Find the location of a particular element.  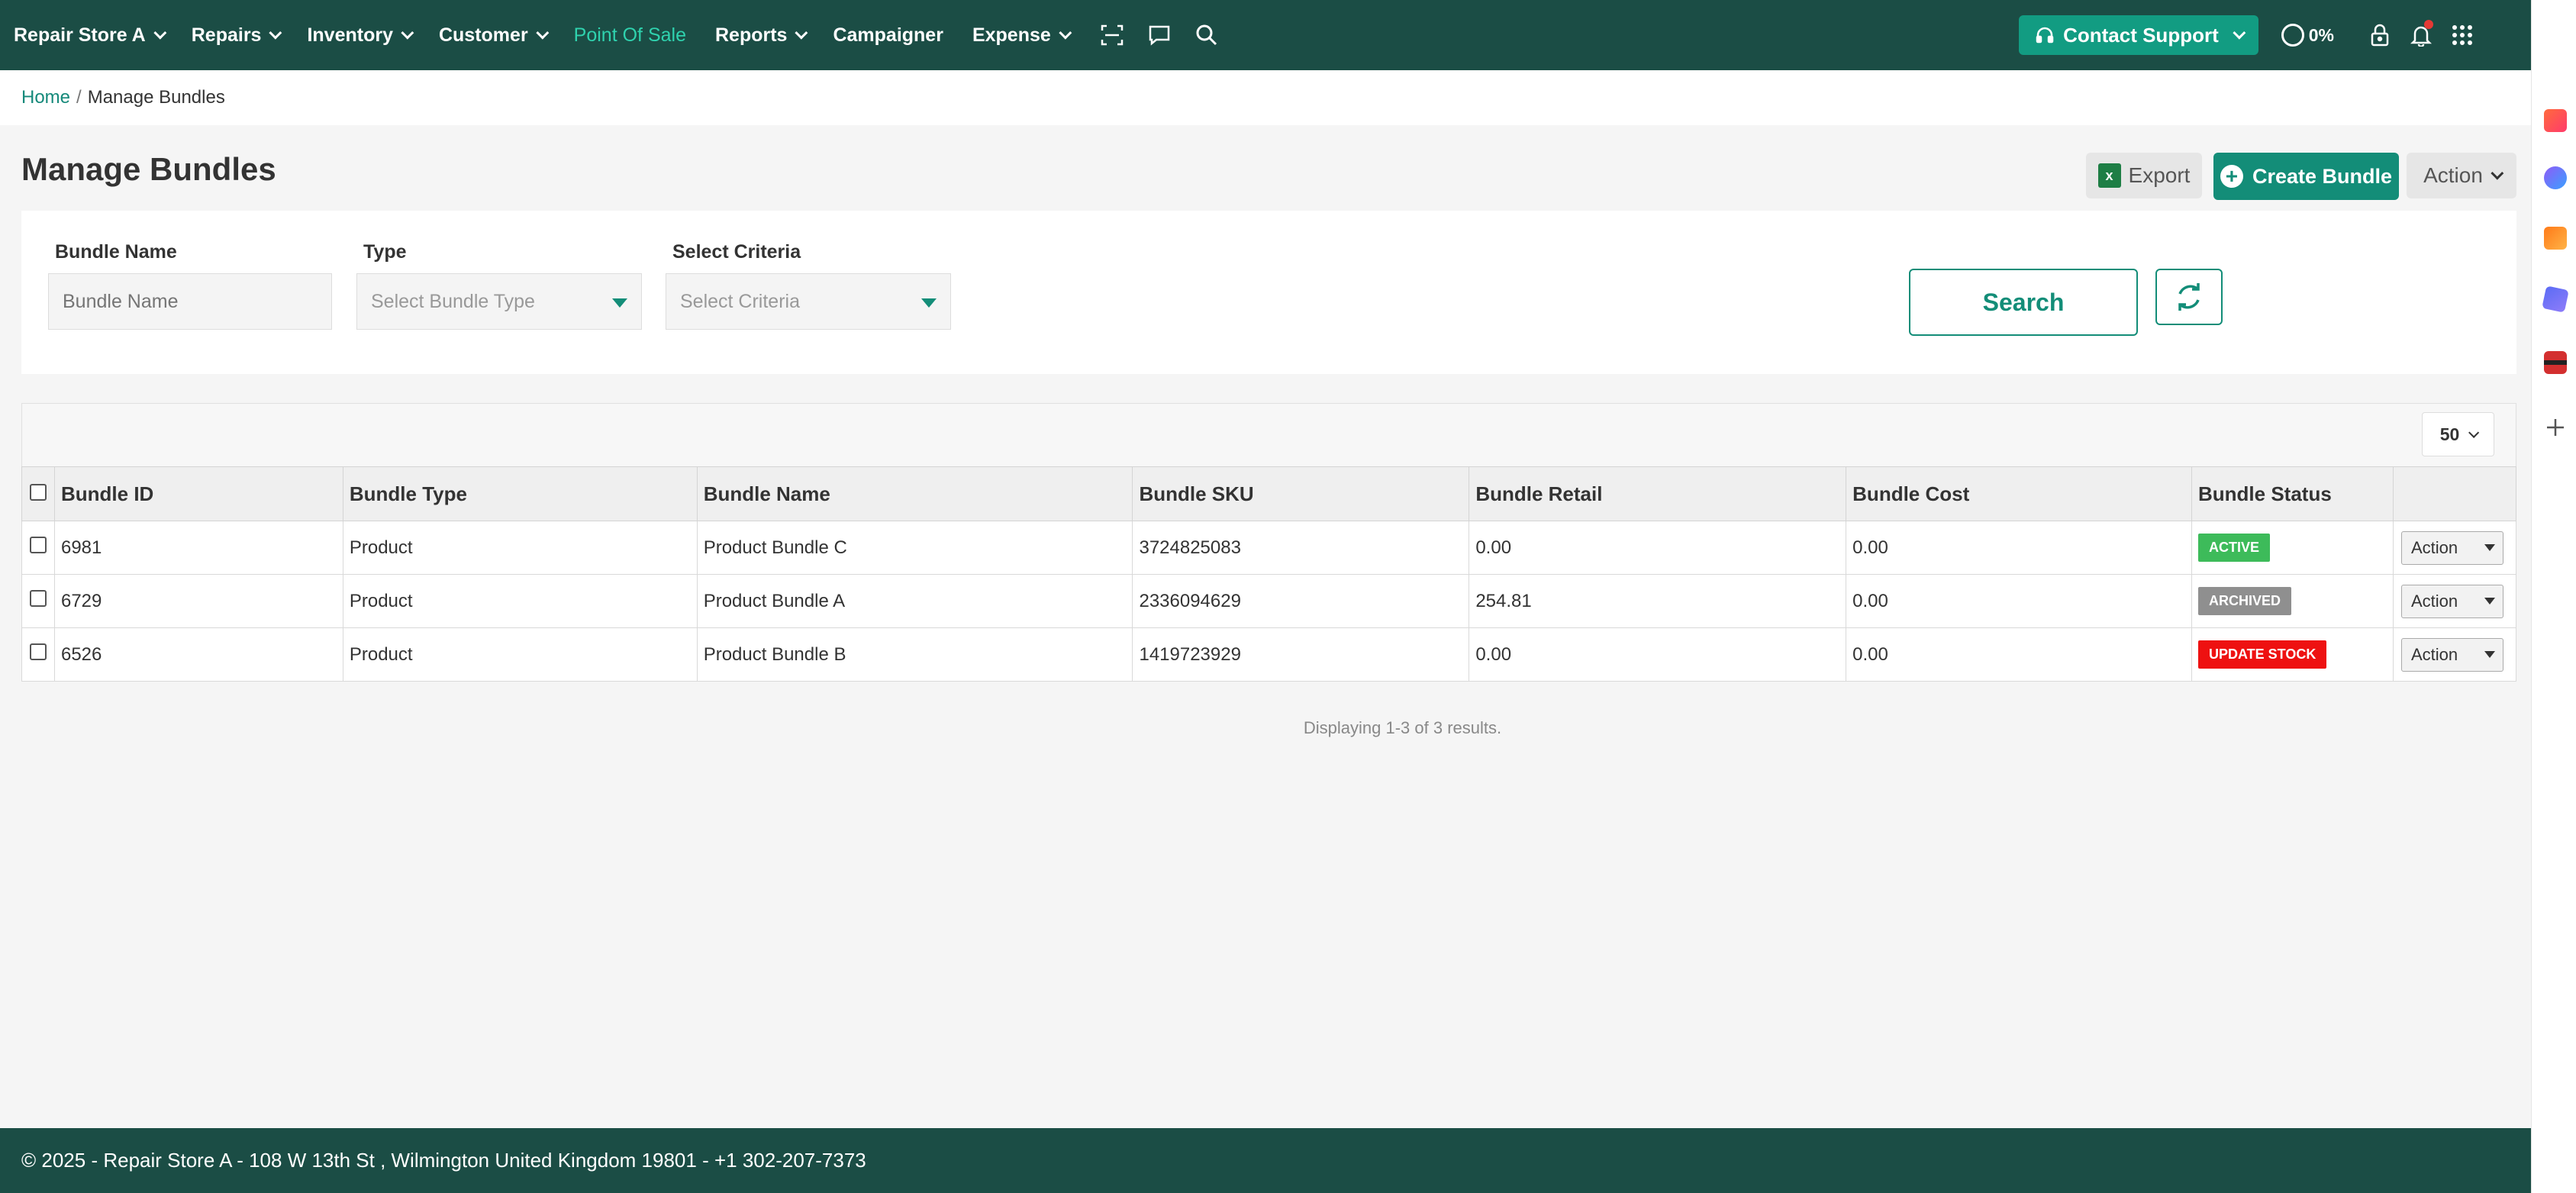

column-header: Bundle Retail is located at coordinates (1658, 493).